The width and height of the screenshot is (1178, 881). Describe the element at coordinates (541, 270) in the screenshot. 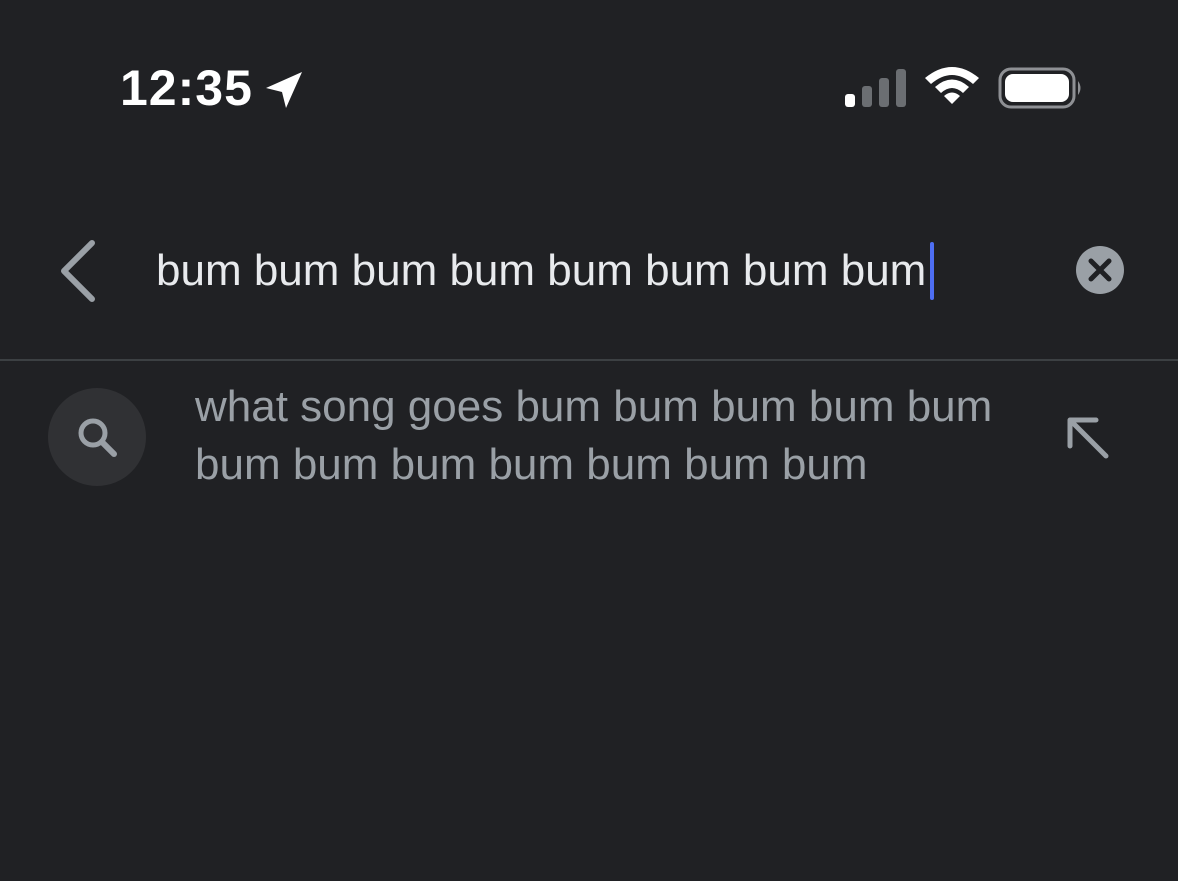

I see `search-query-text: bum bum bum bum bum bum bum bum` at that location.